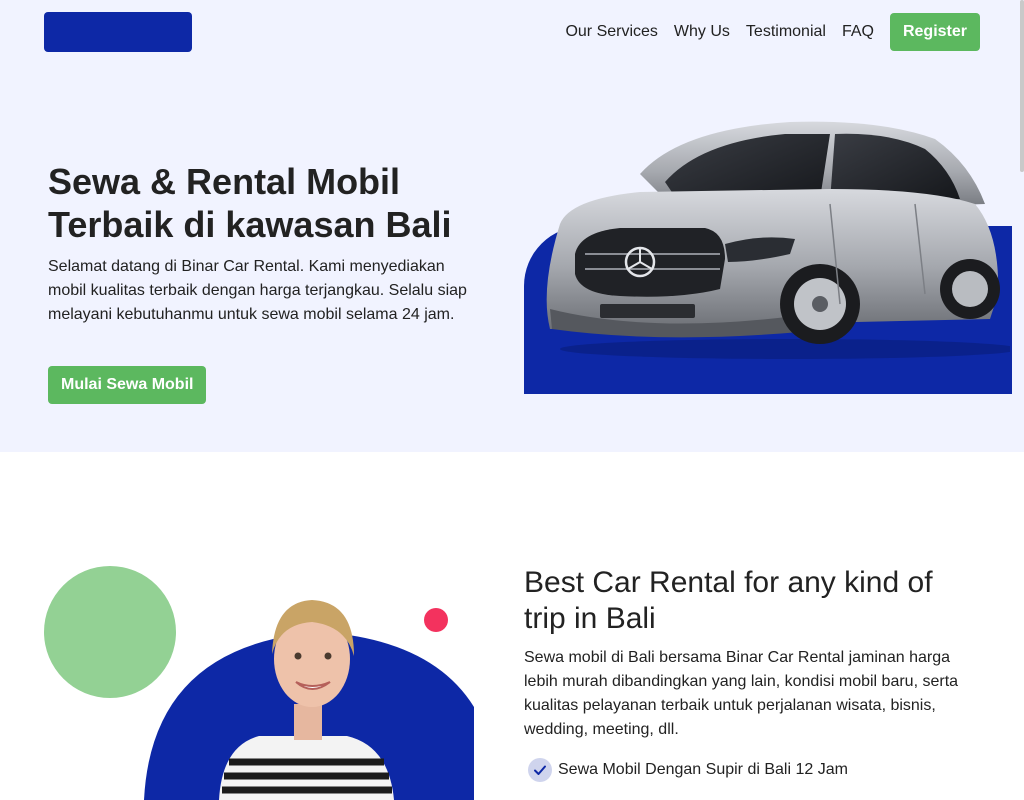 This screenshot has height=800, width=1024. I want to click on scrollbar-thumb, so click(1022, 86).